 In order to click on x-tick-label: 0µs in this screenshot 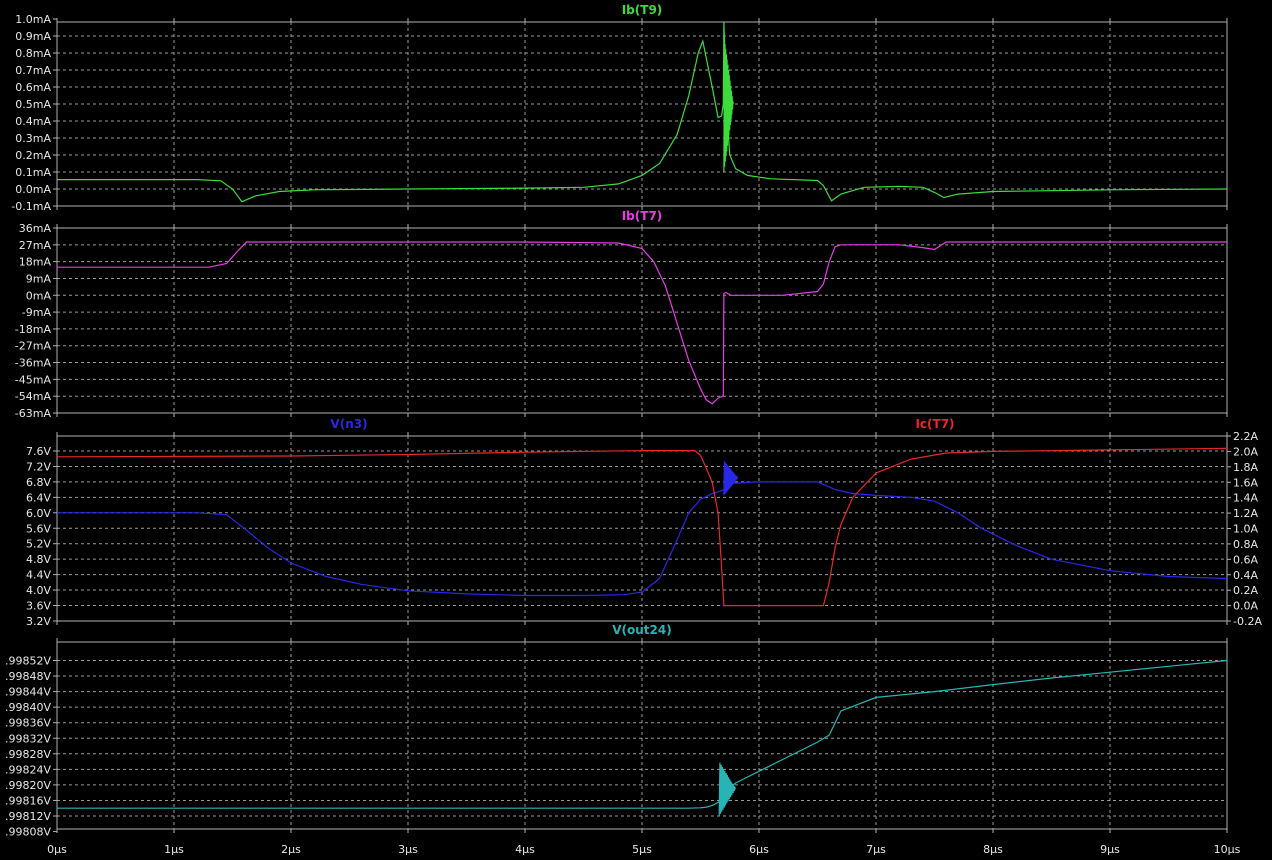, I will do `click(57, 849)`.